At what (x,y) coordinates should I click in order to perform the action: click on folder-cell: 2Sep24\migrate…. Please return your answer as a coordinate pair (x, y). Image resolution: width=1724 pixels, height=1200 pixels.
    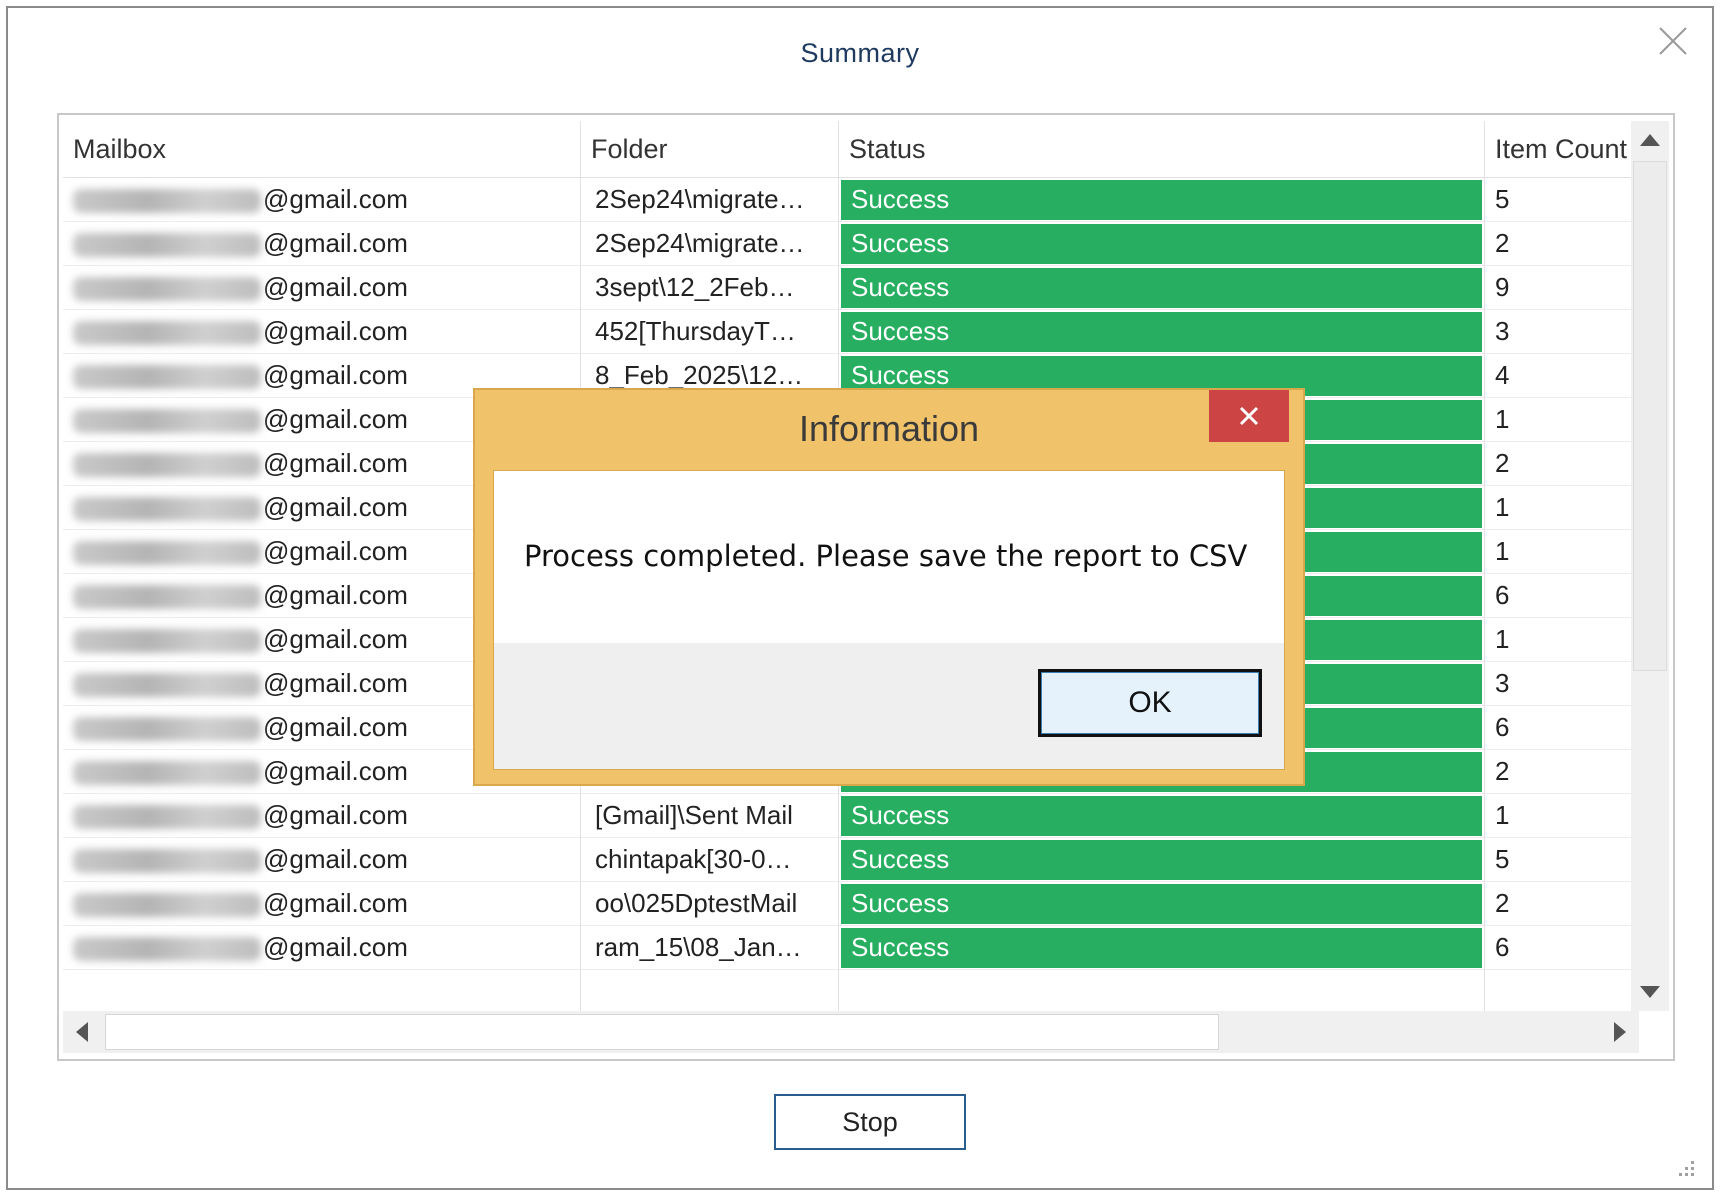
    Looking at the image, I should click on (710, 244).